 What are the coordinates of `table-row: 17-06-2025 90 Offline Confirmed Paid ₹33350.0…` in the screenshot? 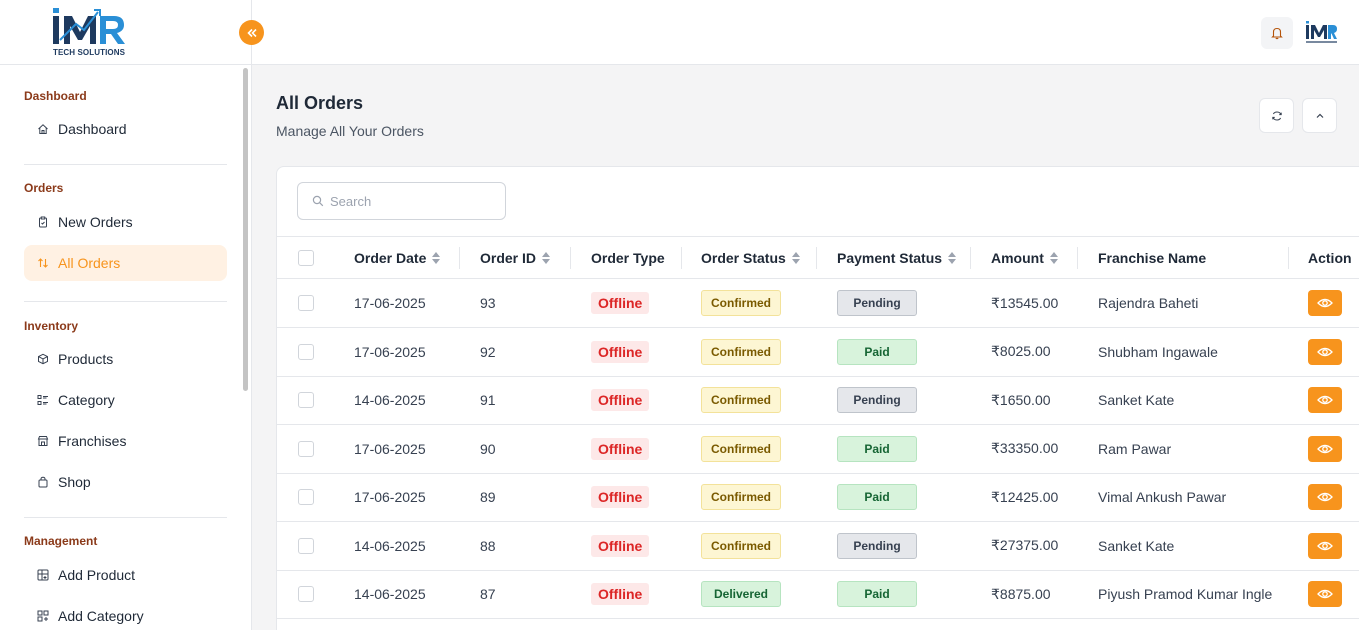 It's located at (818, 449).